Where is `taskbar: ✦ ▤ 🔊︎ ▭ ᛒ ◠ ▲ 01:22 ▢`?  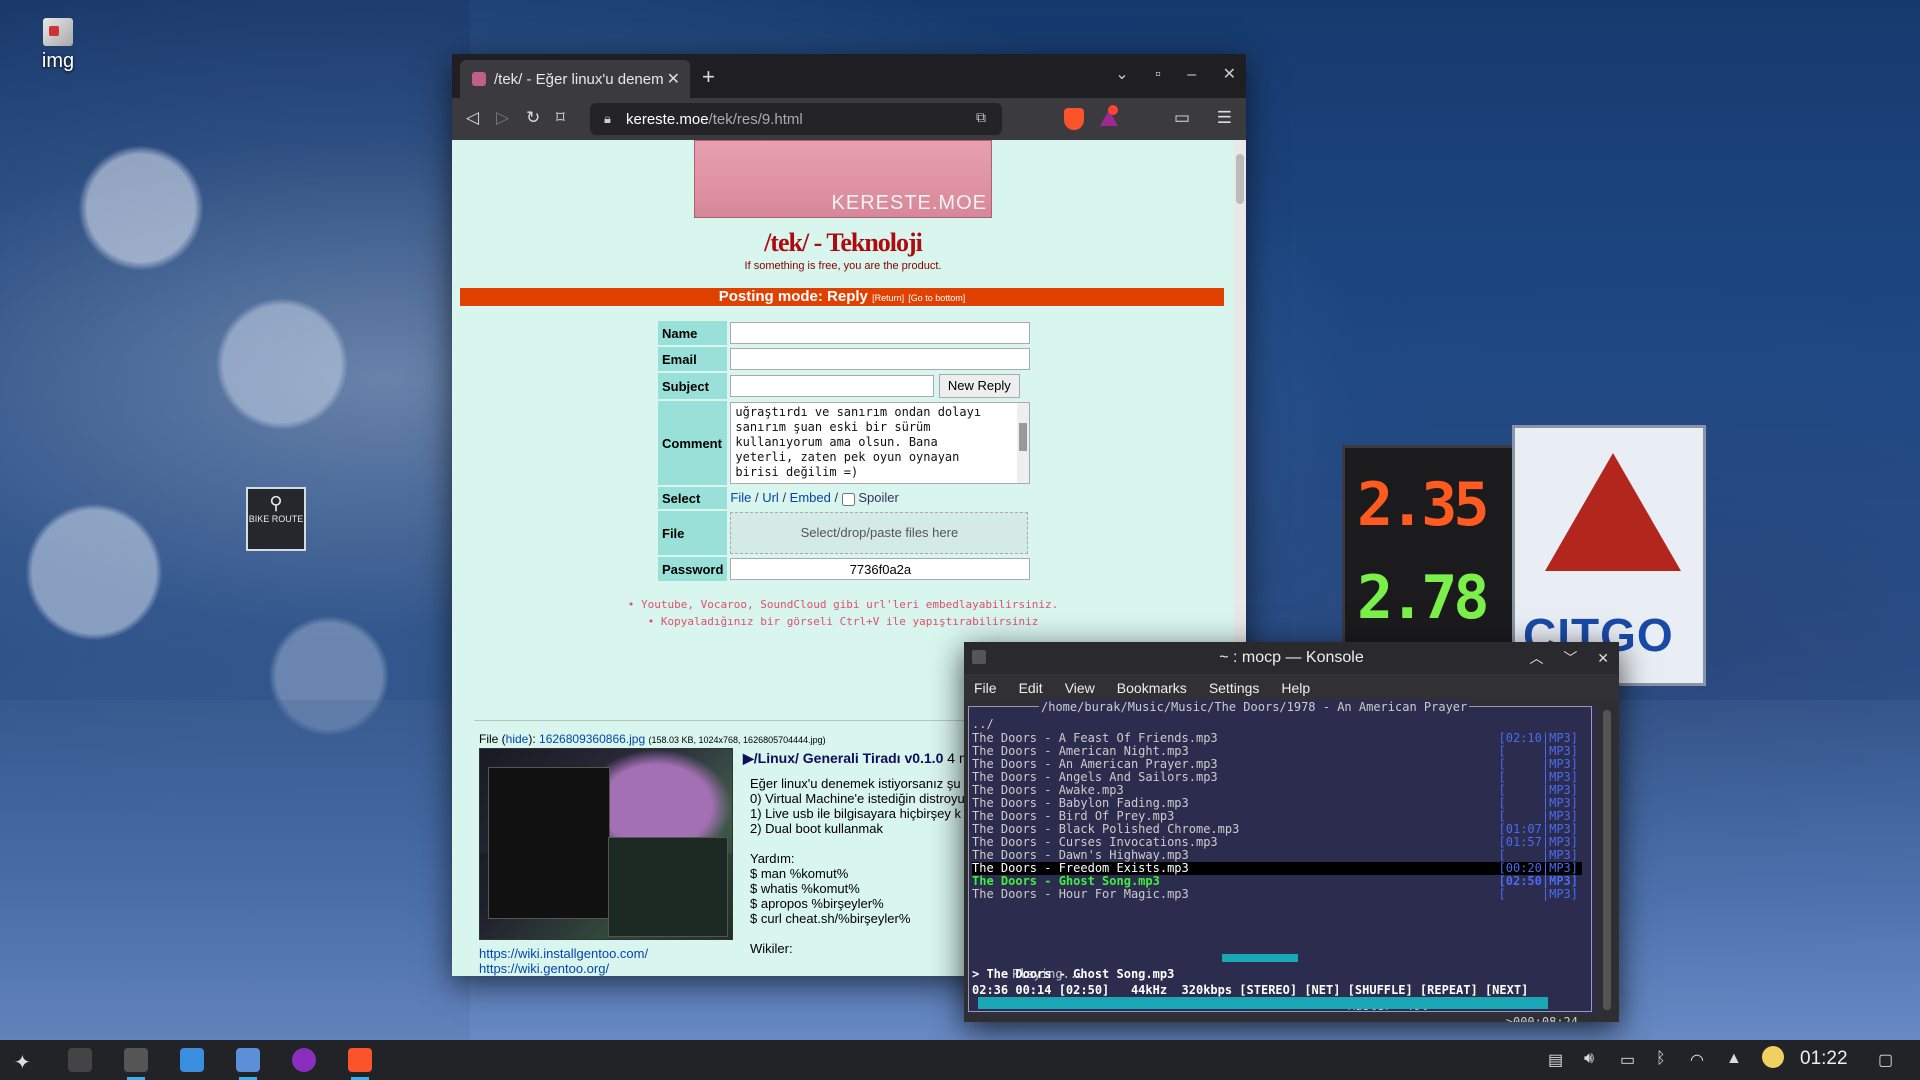 taskbar: ✦ ▤ 🔊︎ ▭ ᛒ ◠ ▲ 01:22 ▢ is located at coordinates (960, 1060).